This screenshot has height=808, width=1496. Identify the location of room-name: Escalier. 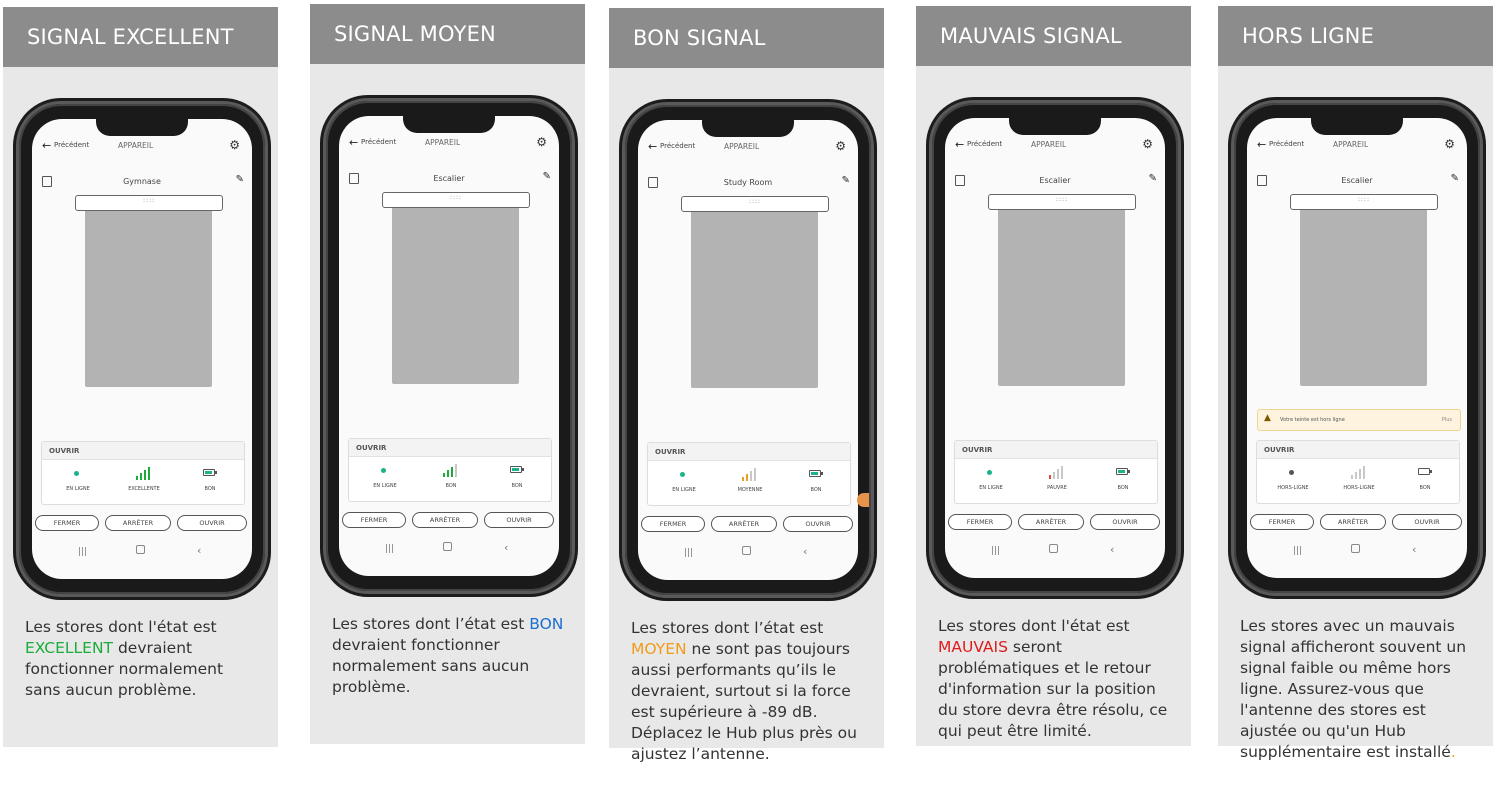
(1055, 180).